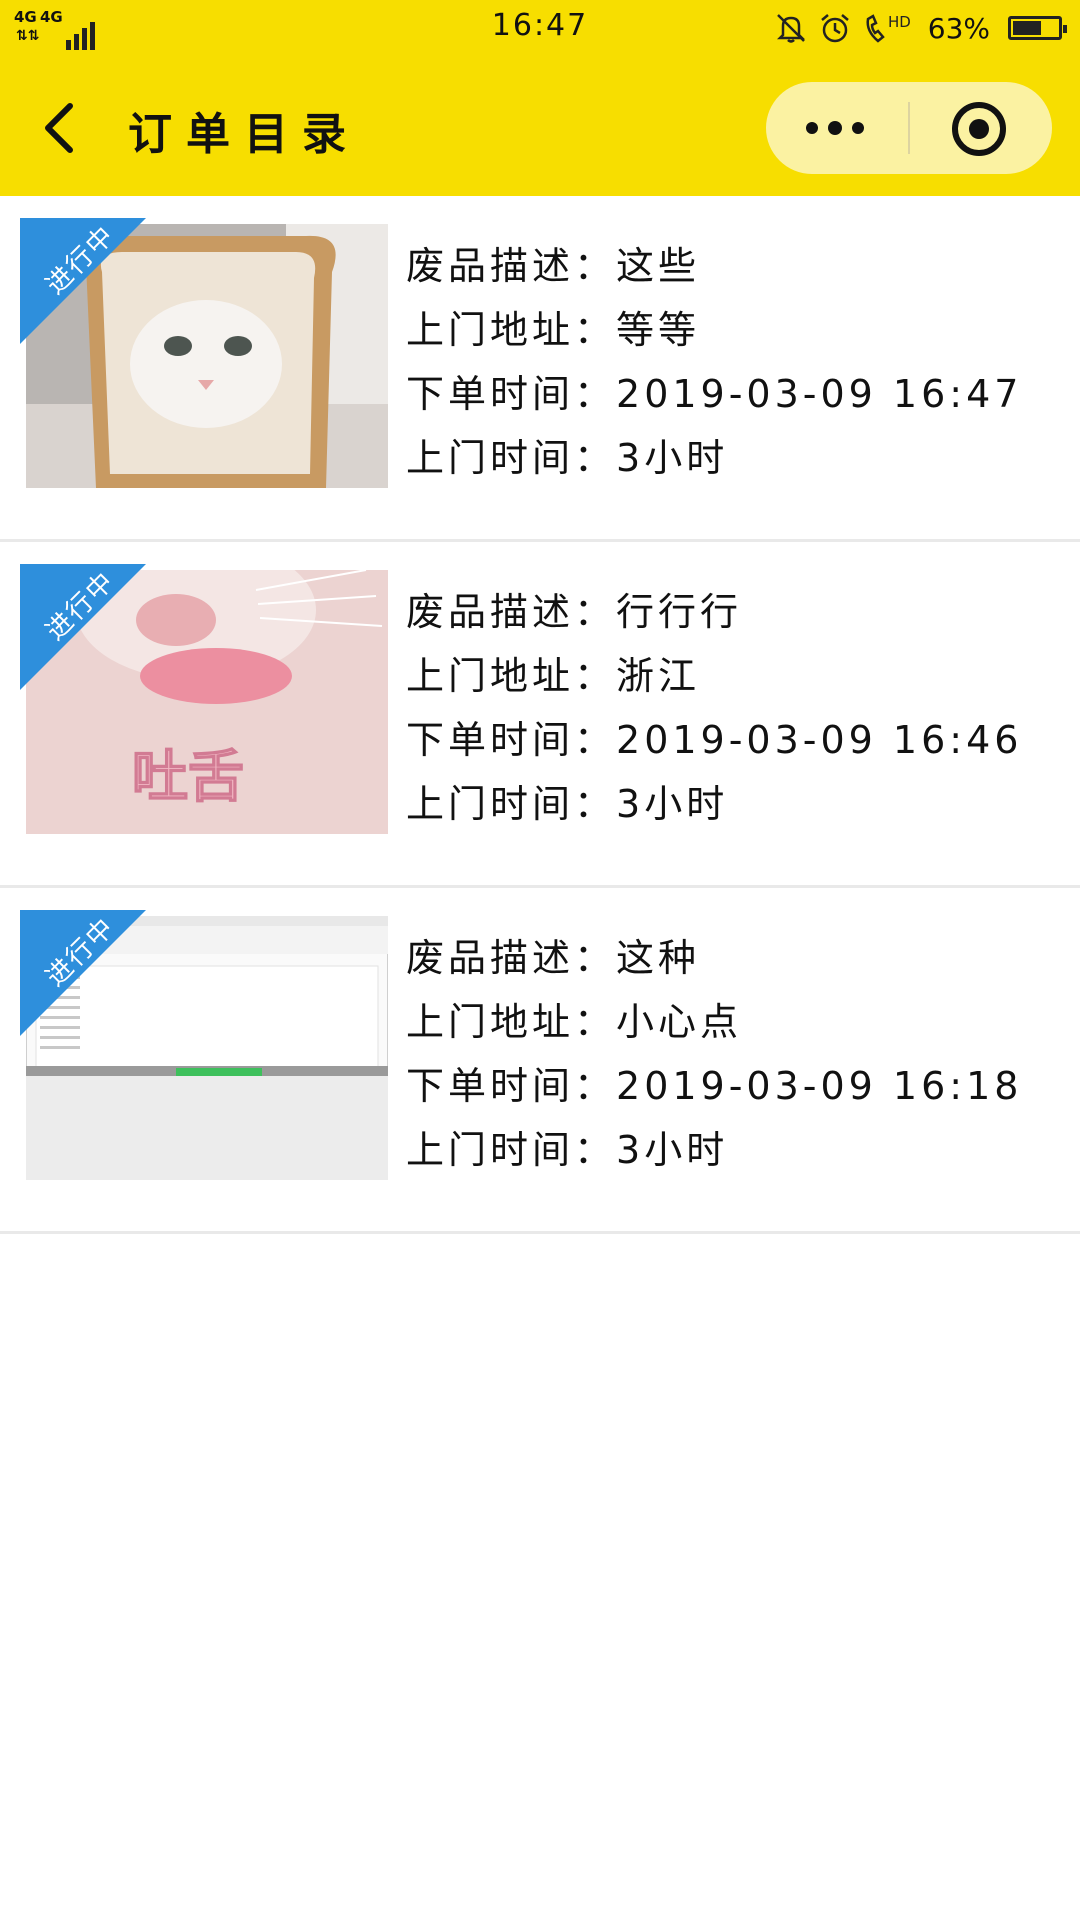  Describe the element at coordinates (658, 958) in the screenshot. I see `waste-description-value: 这种` at that location.